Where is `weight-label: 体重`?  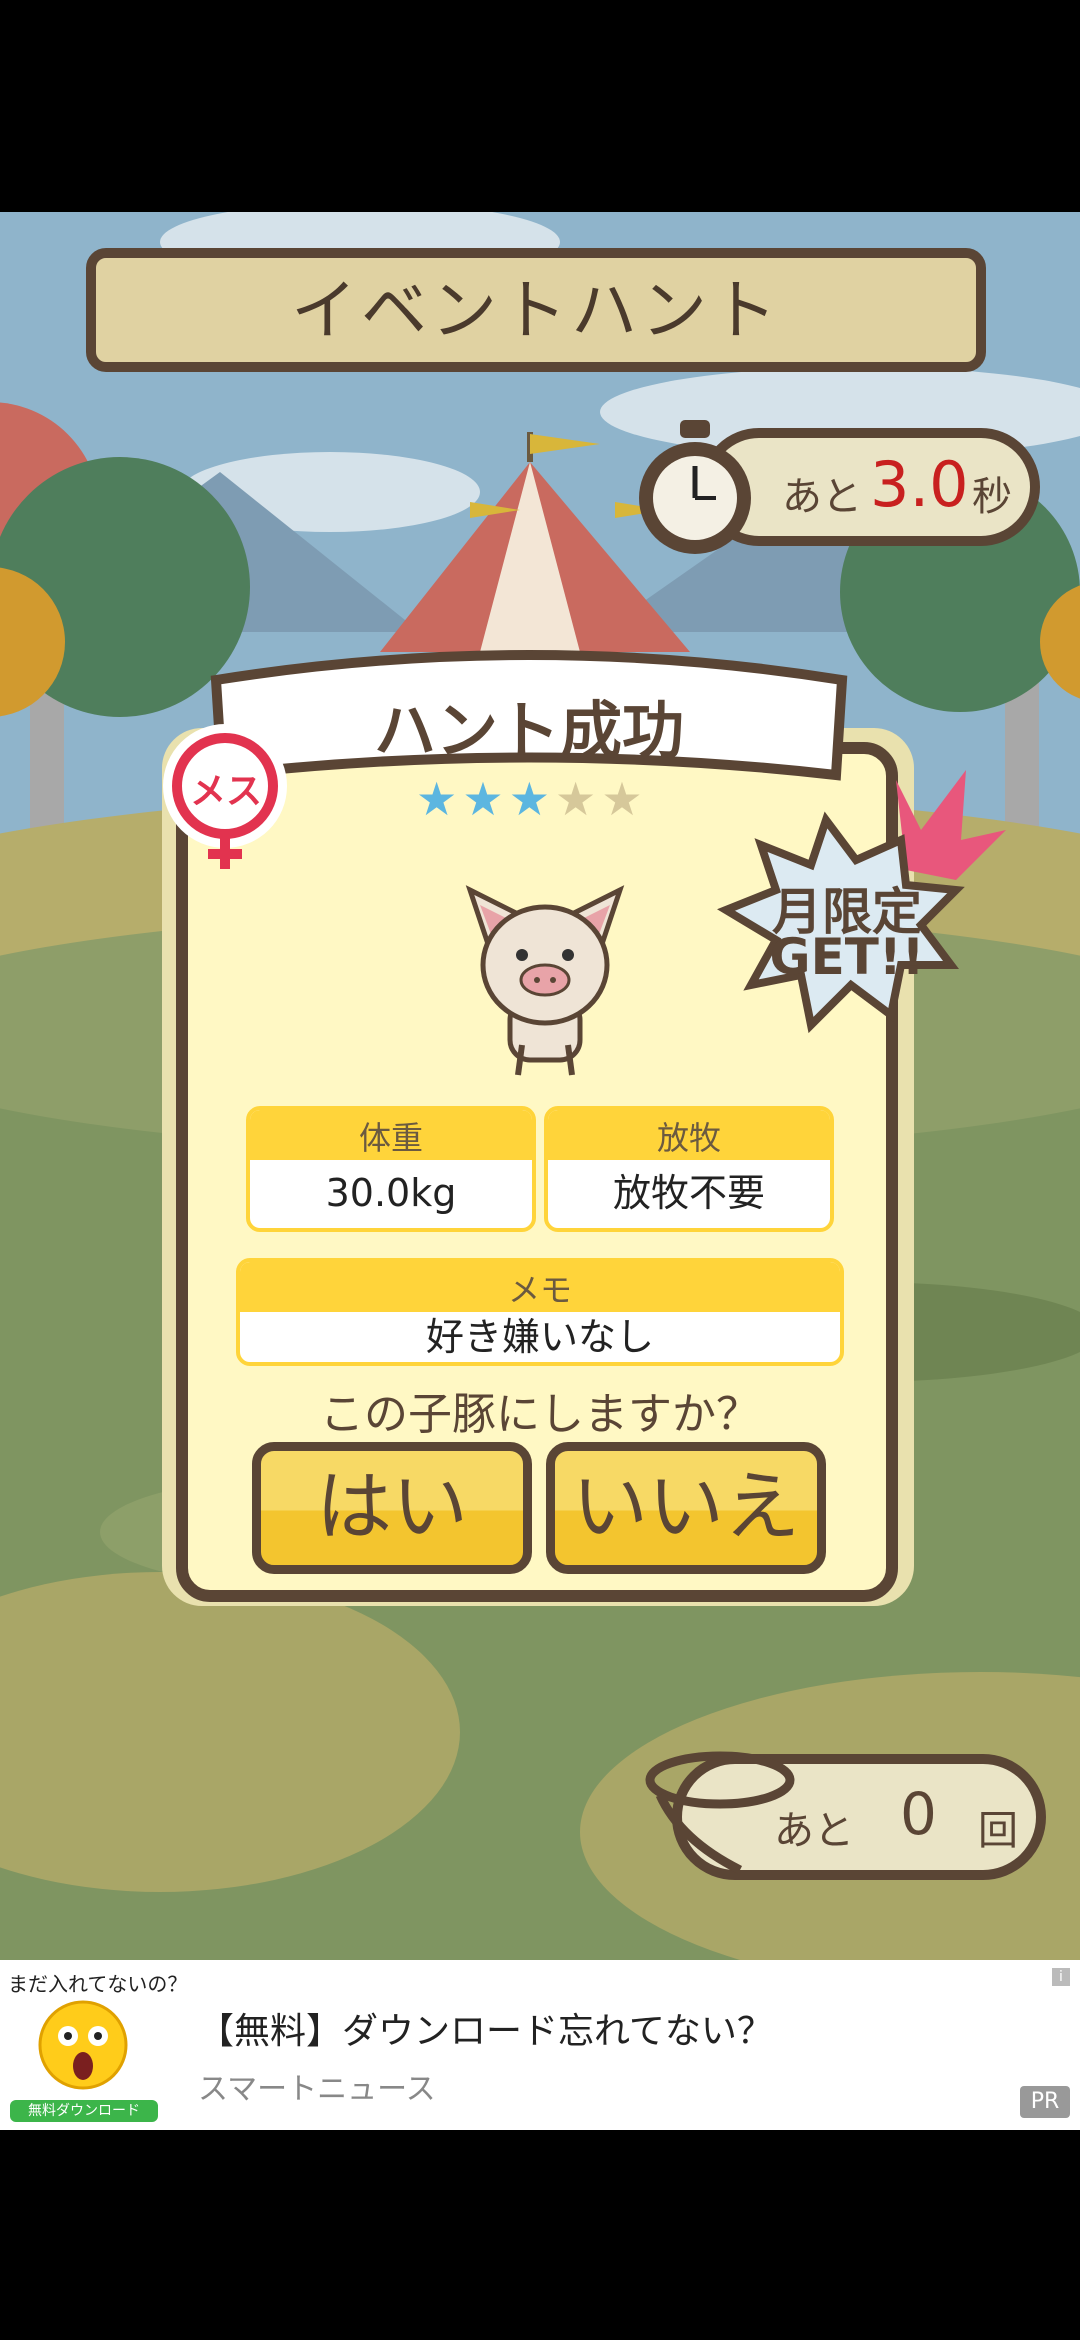
weight-label: 体重 is located at coordinates (391, 1135).